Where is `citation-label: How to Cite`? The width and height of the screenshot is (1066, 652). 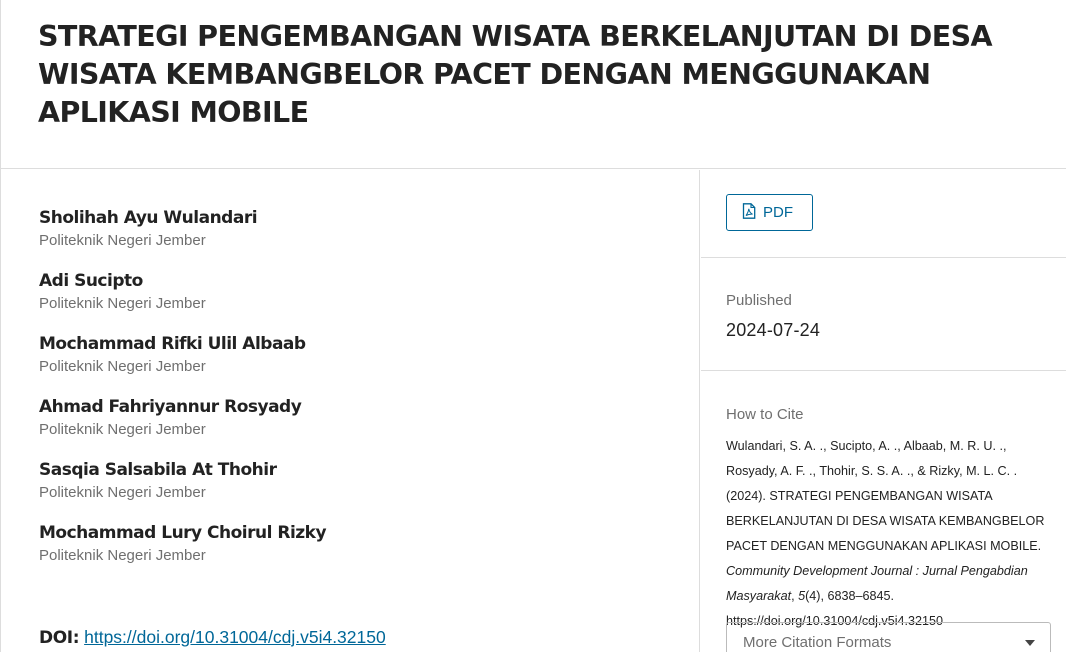 citation-label: How to Cite is located at coordinates (765, 414).